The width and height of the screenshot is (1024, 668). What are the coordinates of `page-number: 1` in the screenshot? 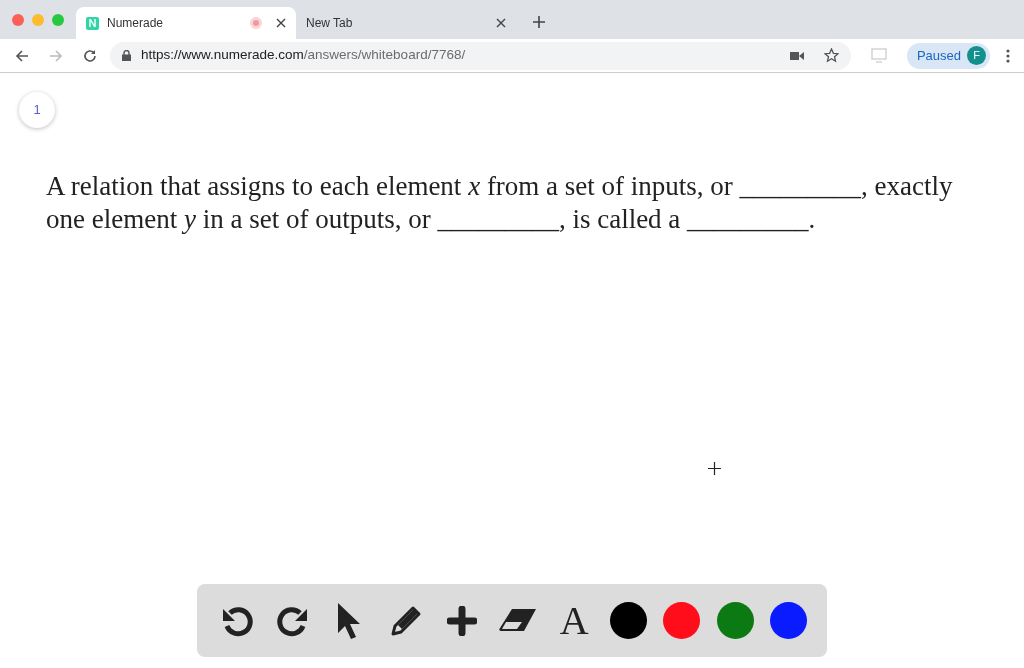 It's located at (37, 110).